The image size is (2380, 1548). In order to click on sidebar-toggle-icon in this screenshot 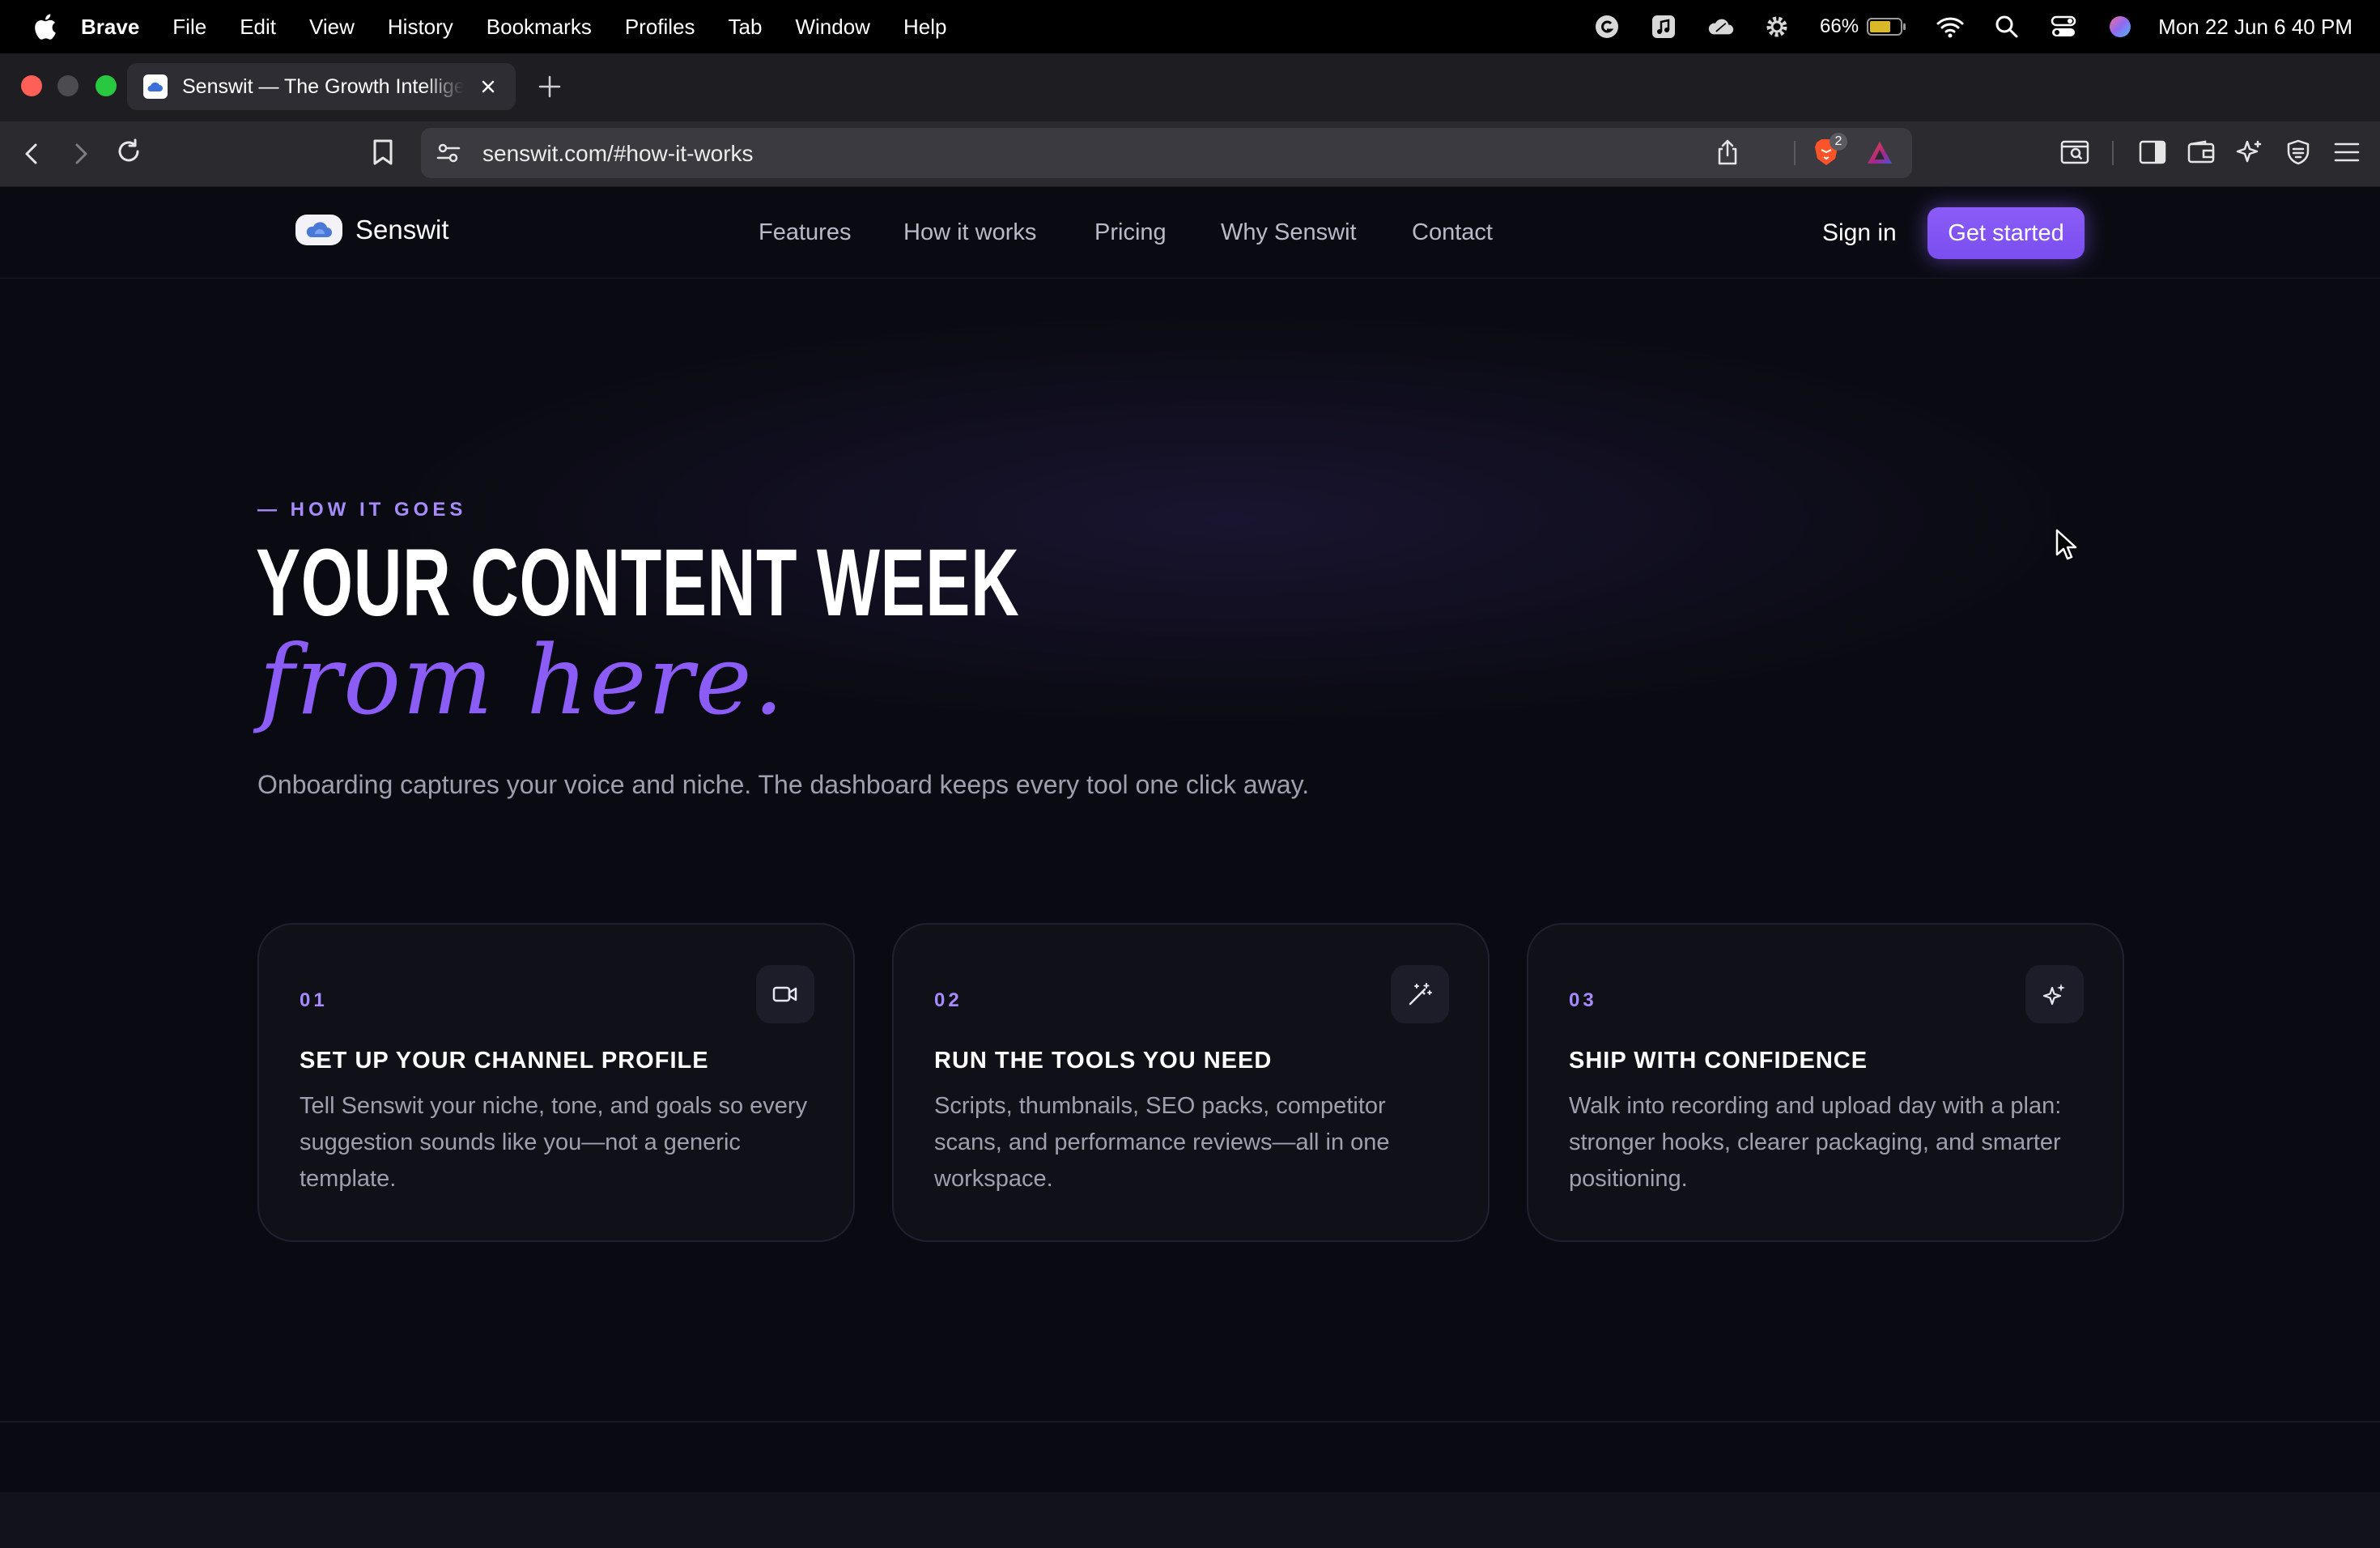, I will do `click(2152, 152)`.